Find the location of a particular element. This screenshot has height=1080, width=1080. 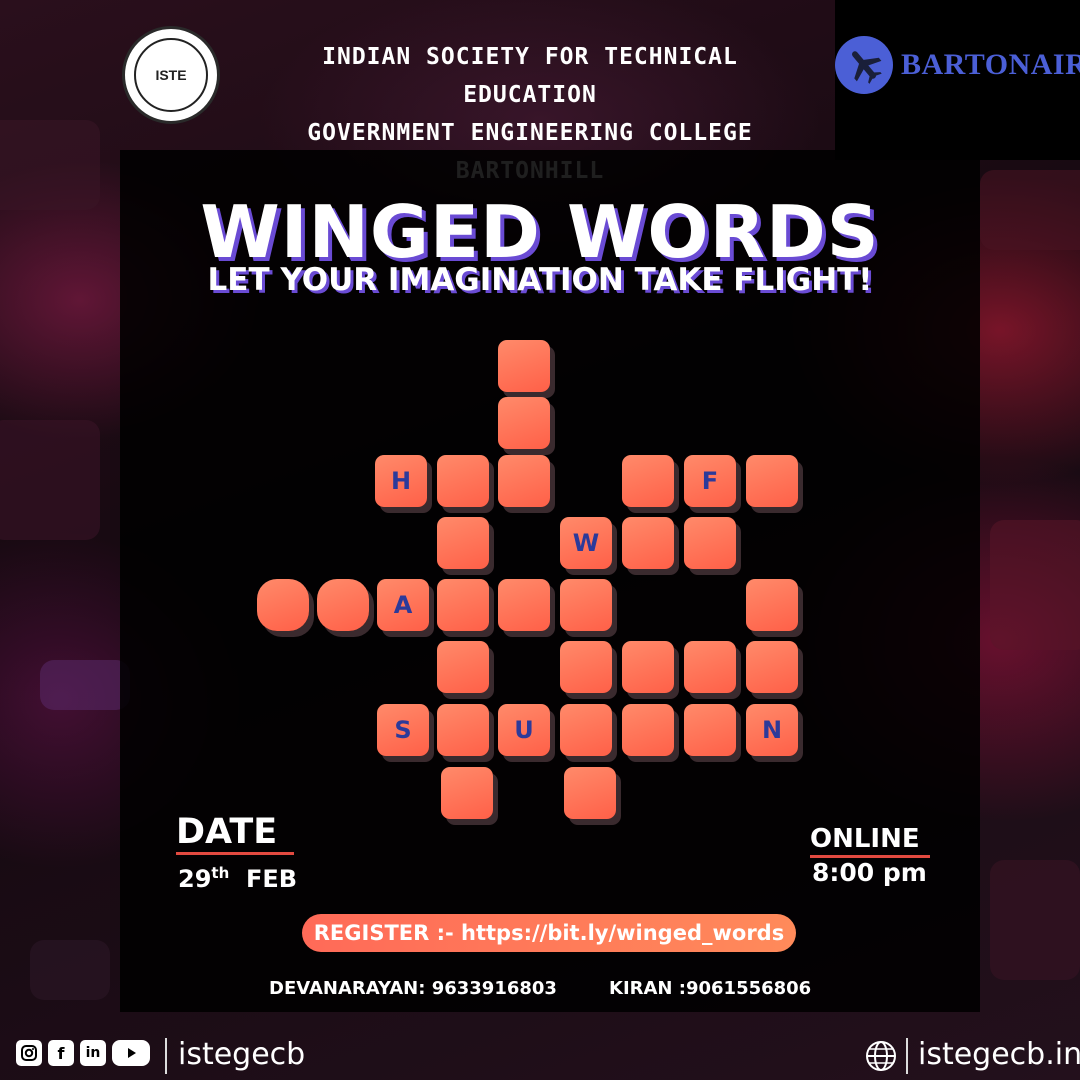

crossword-tile: F is located at coordinates (710, 481).